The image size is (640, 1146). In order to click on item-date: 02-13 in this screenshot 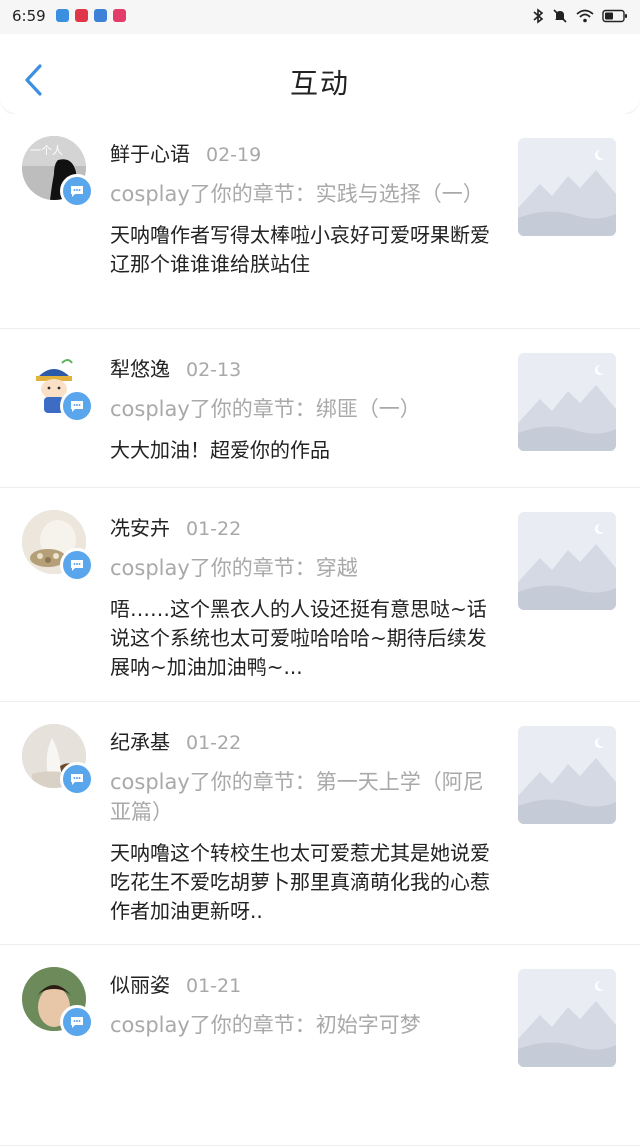, I will do `click(214, 370)`.